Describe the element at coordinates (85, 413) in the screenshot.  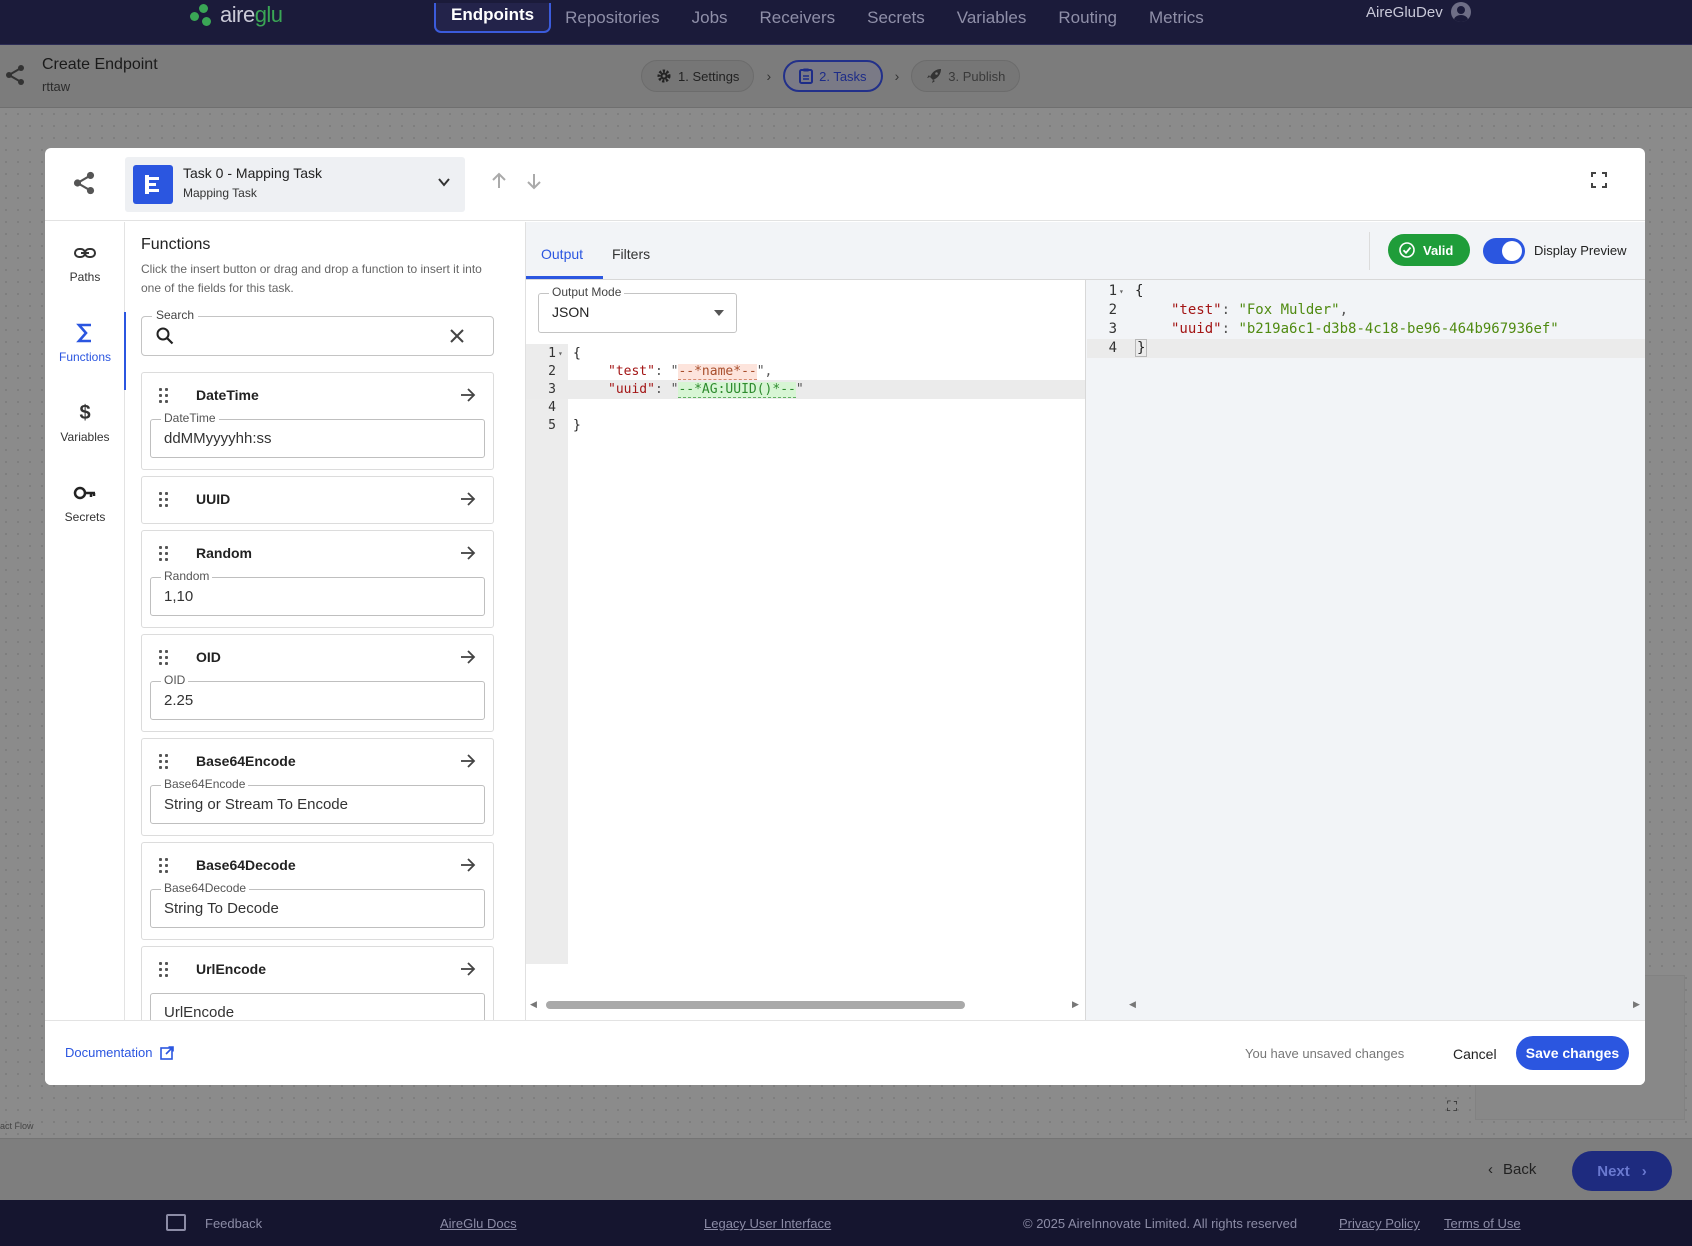
I see `dollar-icon: $` at that location.